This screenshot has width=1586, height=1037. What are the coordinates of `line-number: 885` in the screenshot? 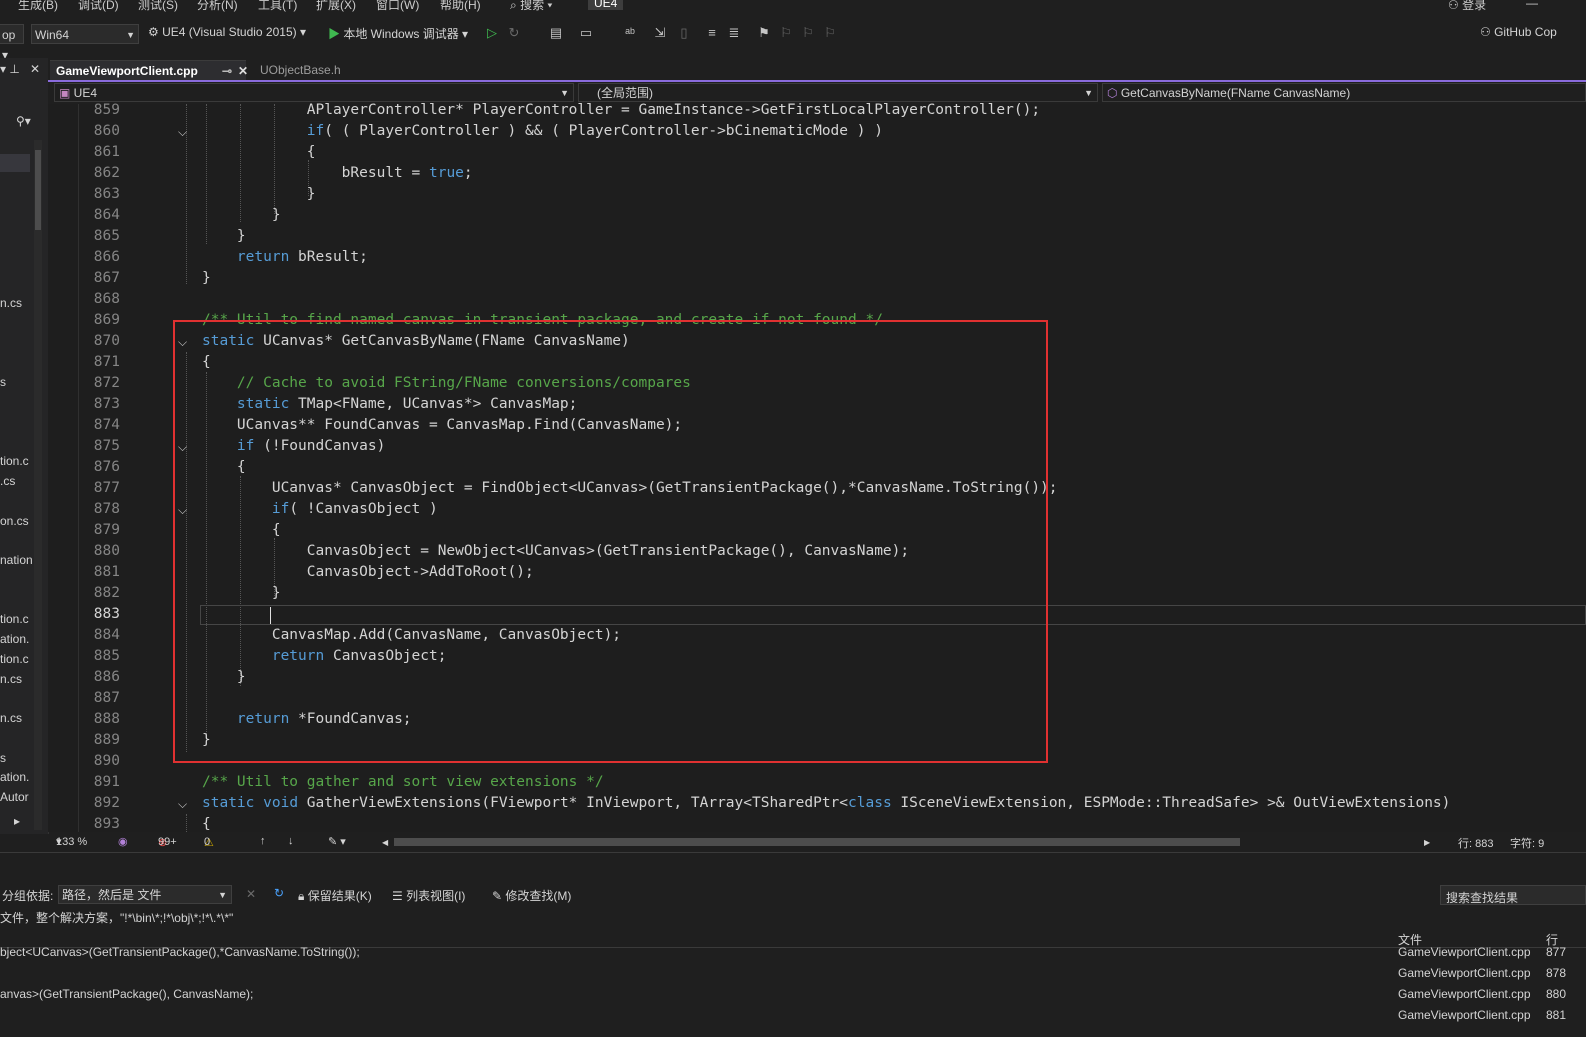 It's located at (106, 656).